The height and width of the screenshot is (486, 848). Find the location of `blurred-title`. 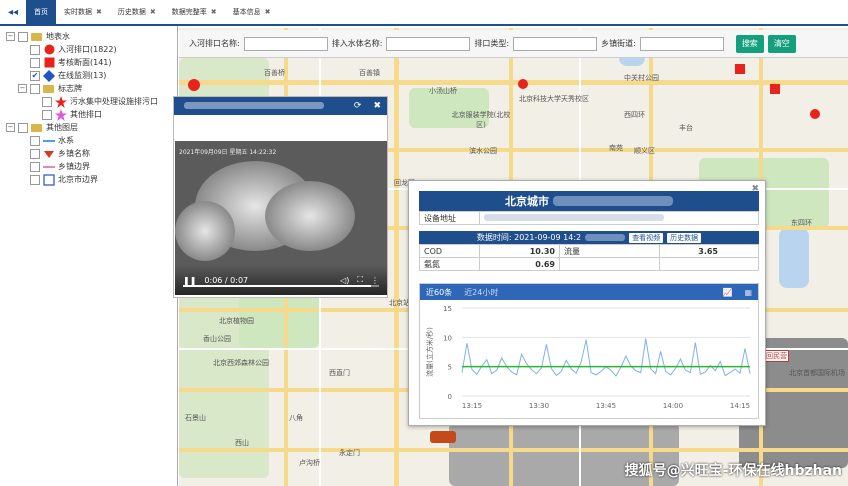

blurred-title is located at coordinates (254, 105).